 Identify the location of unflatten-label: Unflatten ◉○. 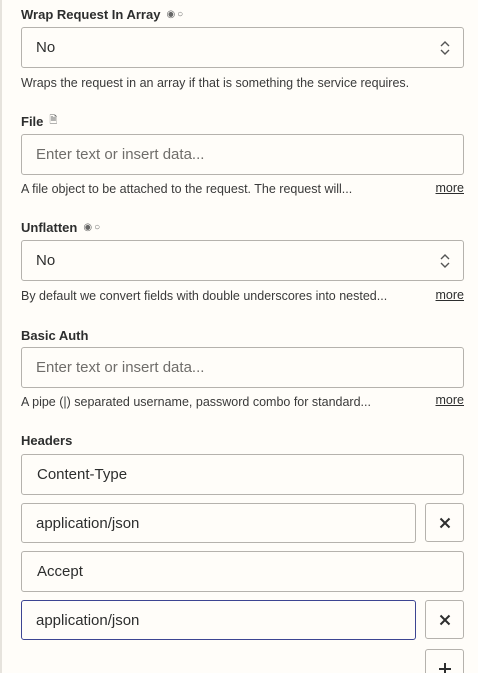
(61, 227).